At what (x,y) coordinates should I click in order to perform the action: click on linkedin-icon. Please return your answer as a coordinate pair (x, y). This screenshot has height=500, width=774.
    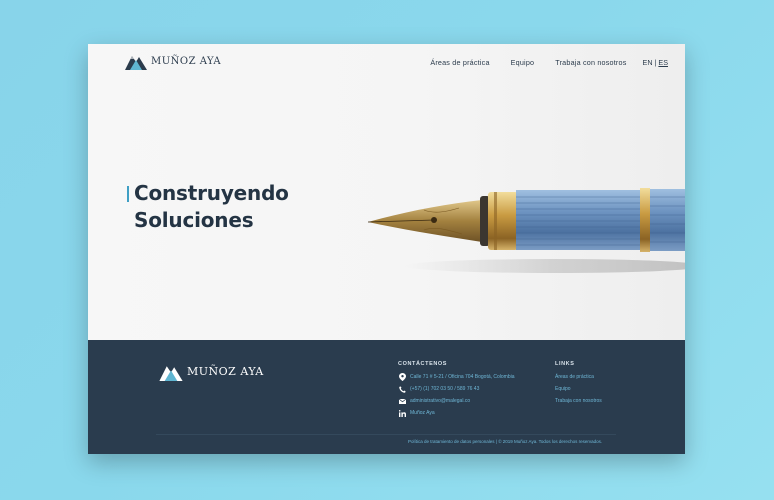
    Looking at the image, I should click on (402, 413).